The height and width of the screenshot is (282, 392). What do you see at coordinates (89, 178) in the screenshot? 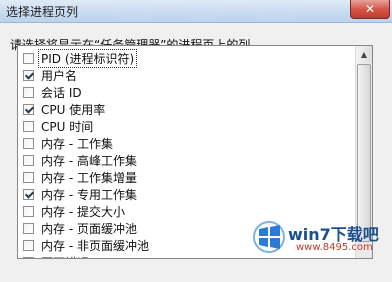
I see `column-option-label: 内存 - 工作集增量` at bounding box center [89, 178].